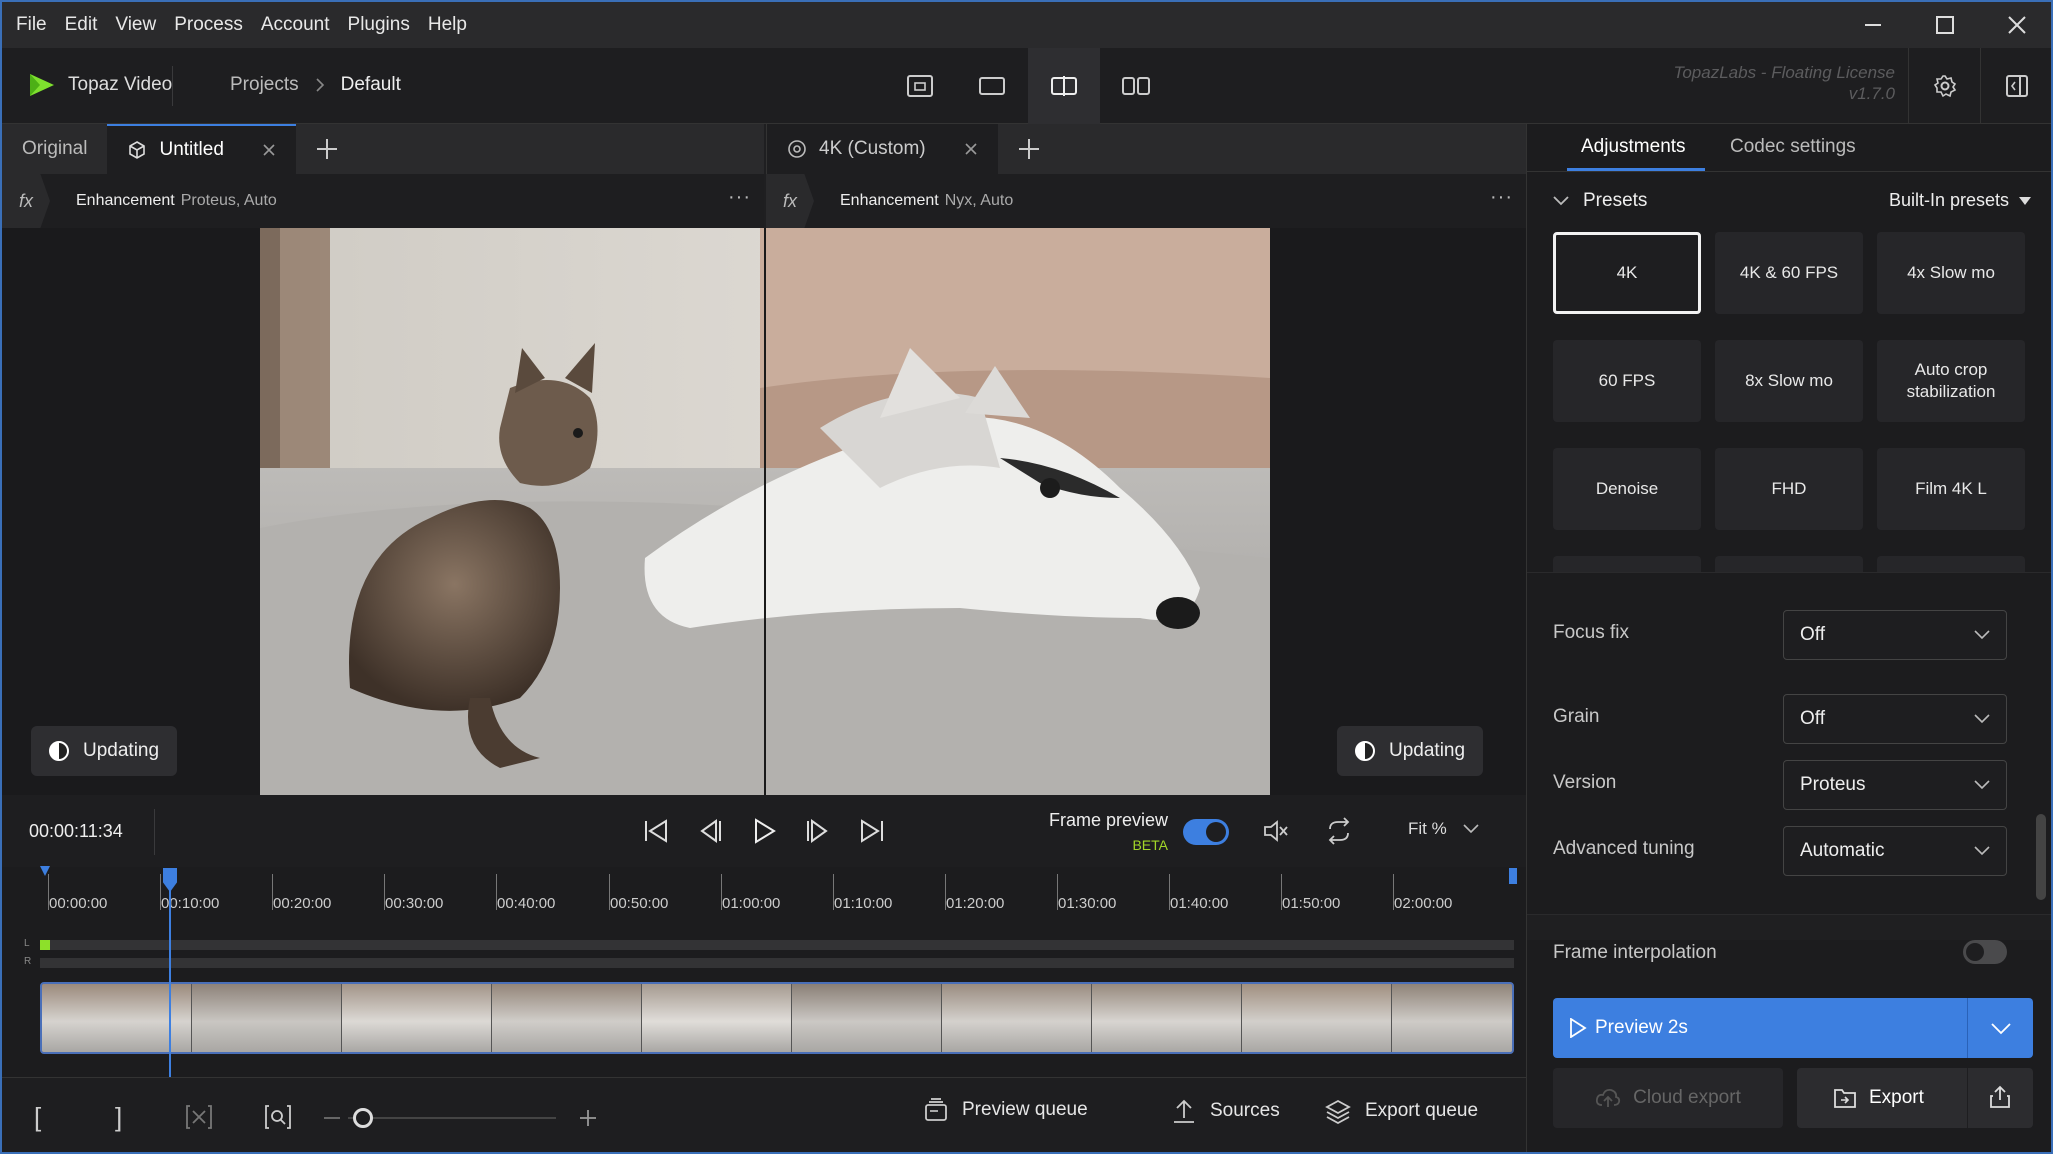 This screenshot has width=2053, height=1154. What do you see at coordinates (1206, 832) in the screenshot?
I see `frame-preview-toggle` at bounding box center [1206, 832].